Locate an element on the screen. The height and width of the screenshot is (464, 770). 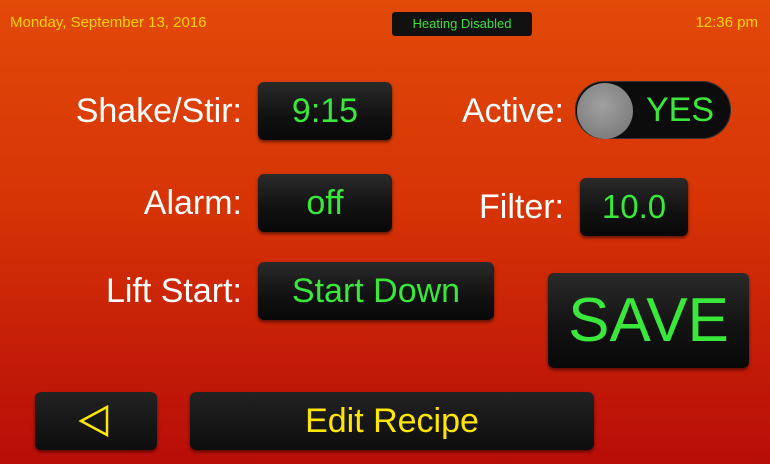
back-triangle-icon is located at coordinates (93, 421).